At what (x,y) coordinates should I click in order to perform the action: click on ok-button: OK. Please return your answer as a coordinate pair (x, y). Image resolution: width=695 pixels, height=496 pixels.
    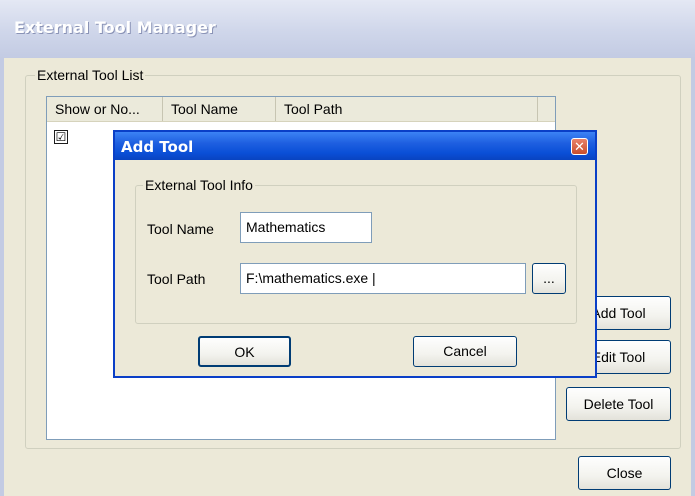
    Looking at the image, I should click on (244, 351).